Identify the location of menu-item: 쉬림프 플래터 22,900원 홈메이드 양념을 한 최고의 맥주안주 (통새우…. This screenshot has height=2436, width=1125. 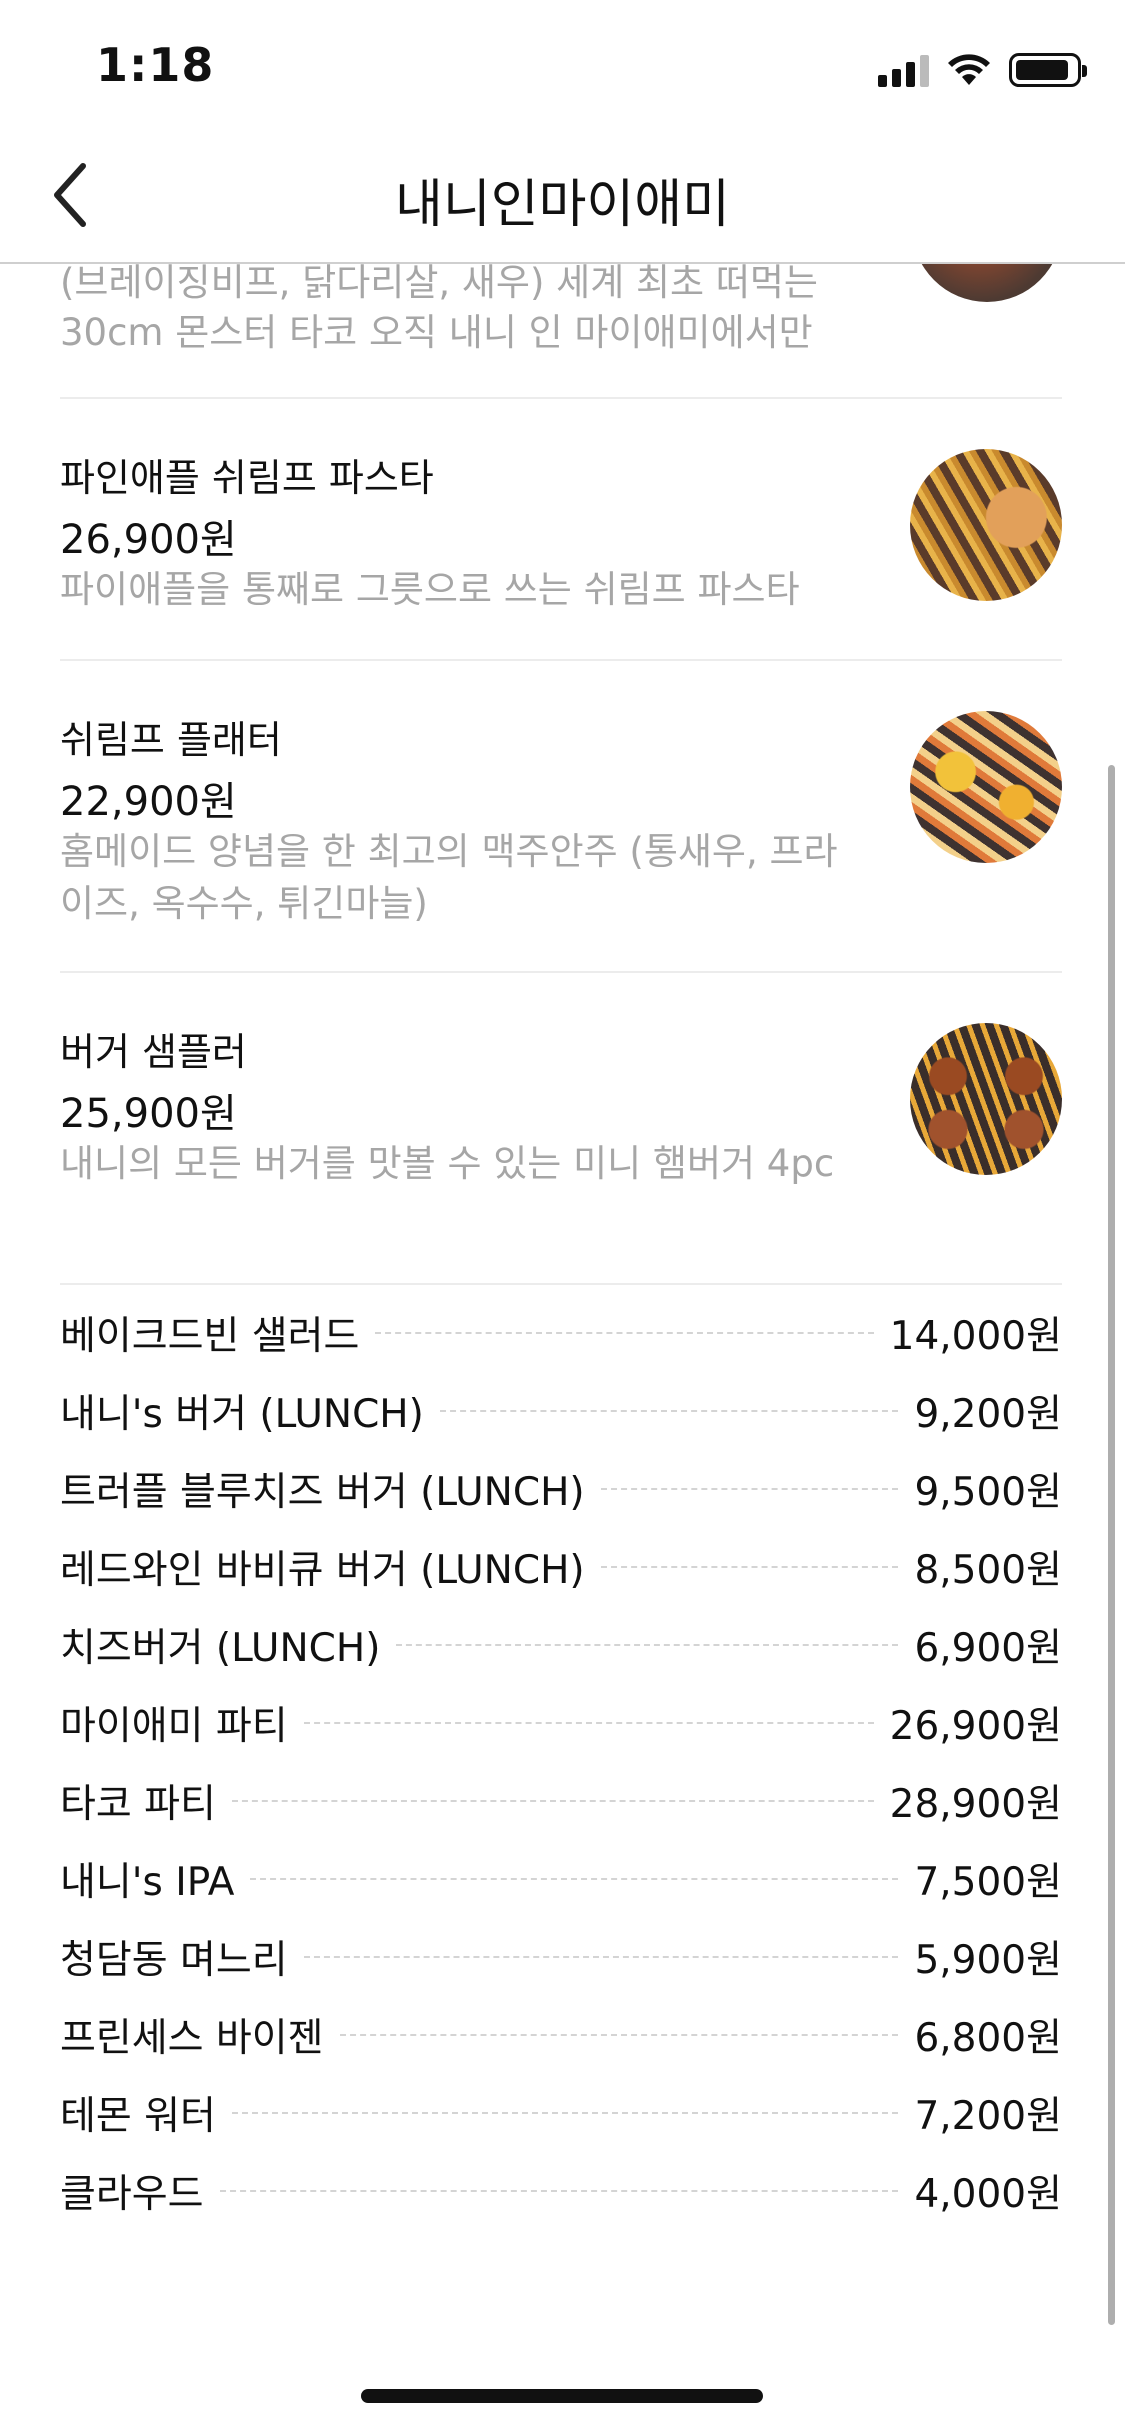
(561, 817).